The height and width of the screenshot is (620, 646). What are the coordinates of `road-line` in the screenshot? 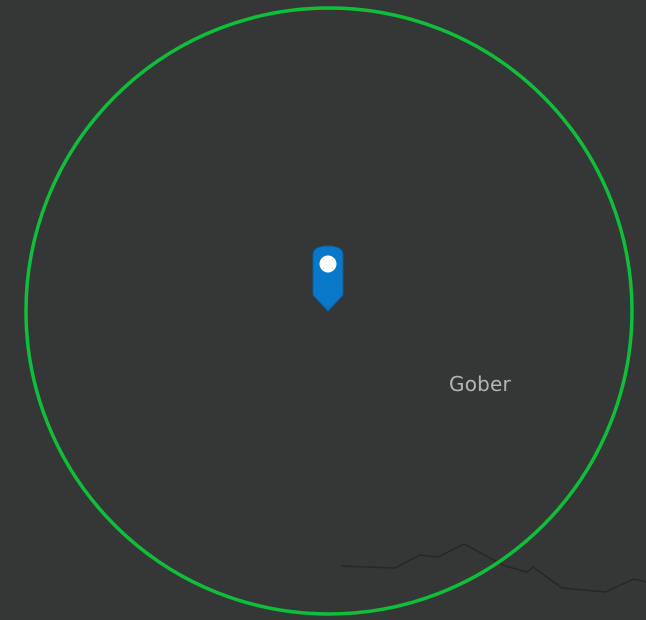 It's located at (493, 568).